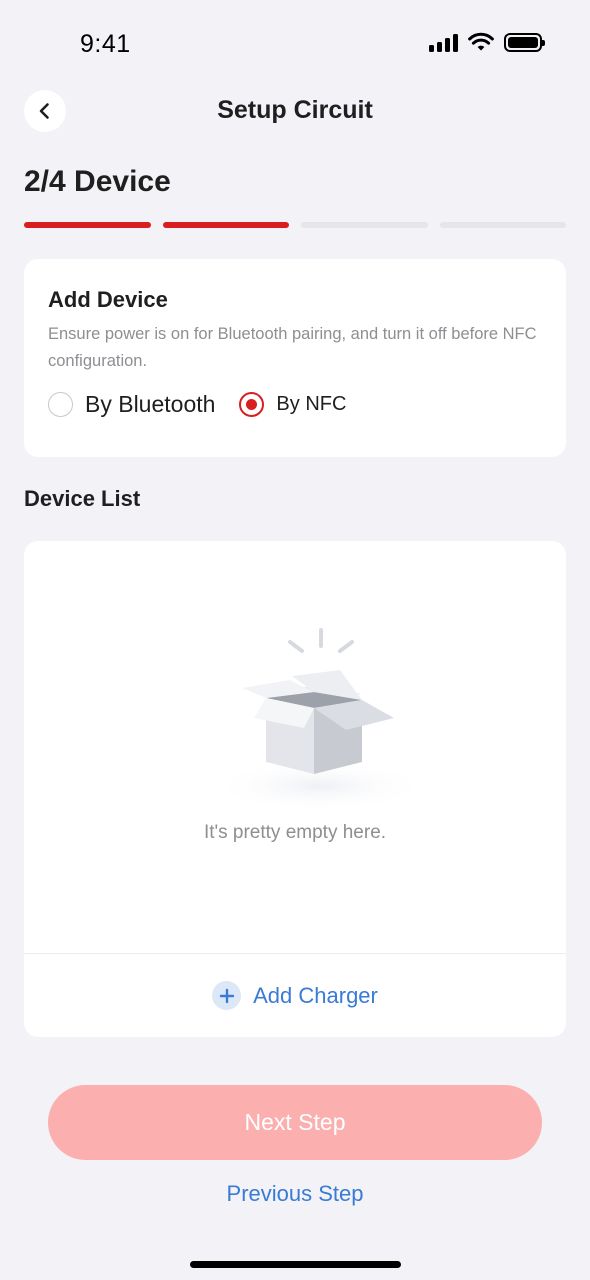  Describe the element at coordinates (105, 44) in the screenshot. I see `status-time: 9:41` at that location.